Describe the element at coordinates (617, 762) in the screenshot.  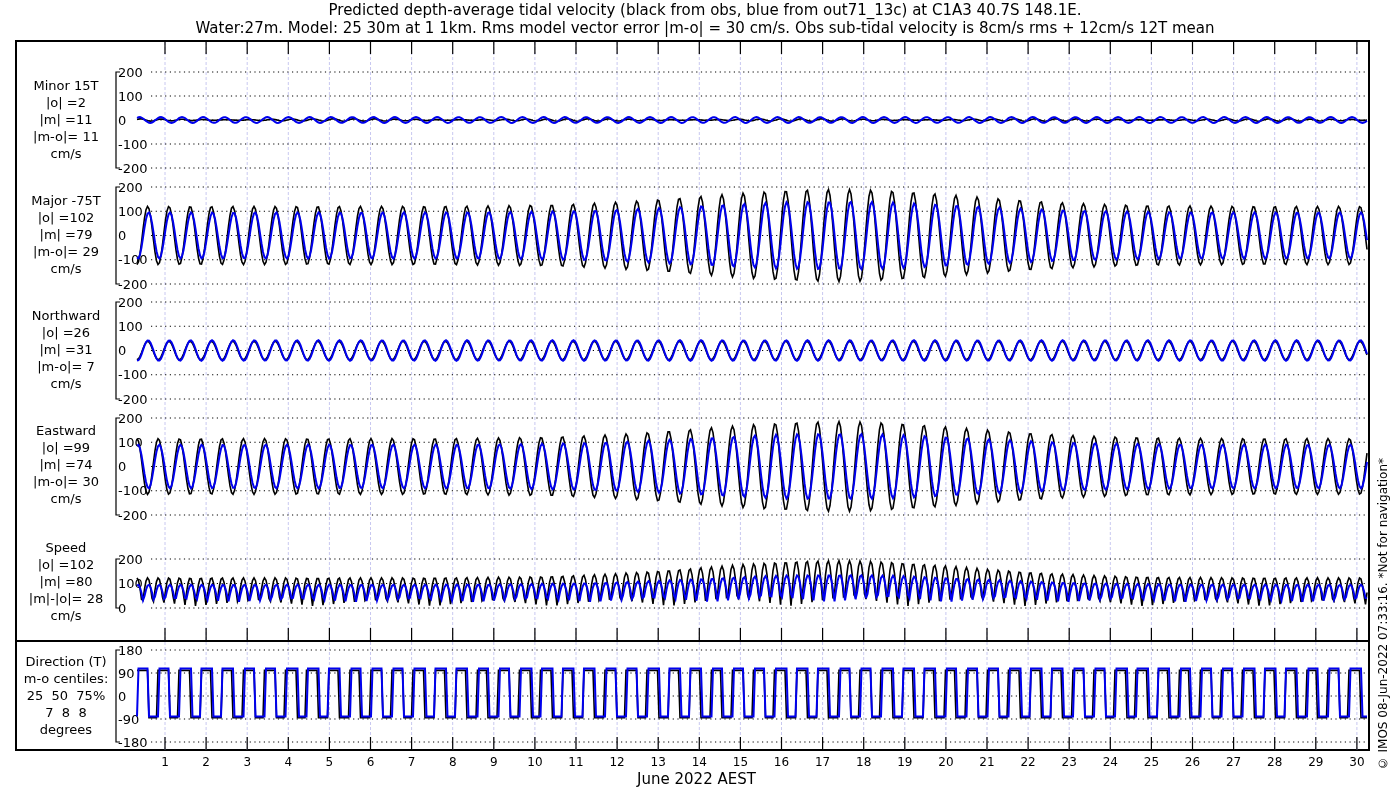
I see `x-tick-label: 12` at that location.